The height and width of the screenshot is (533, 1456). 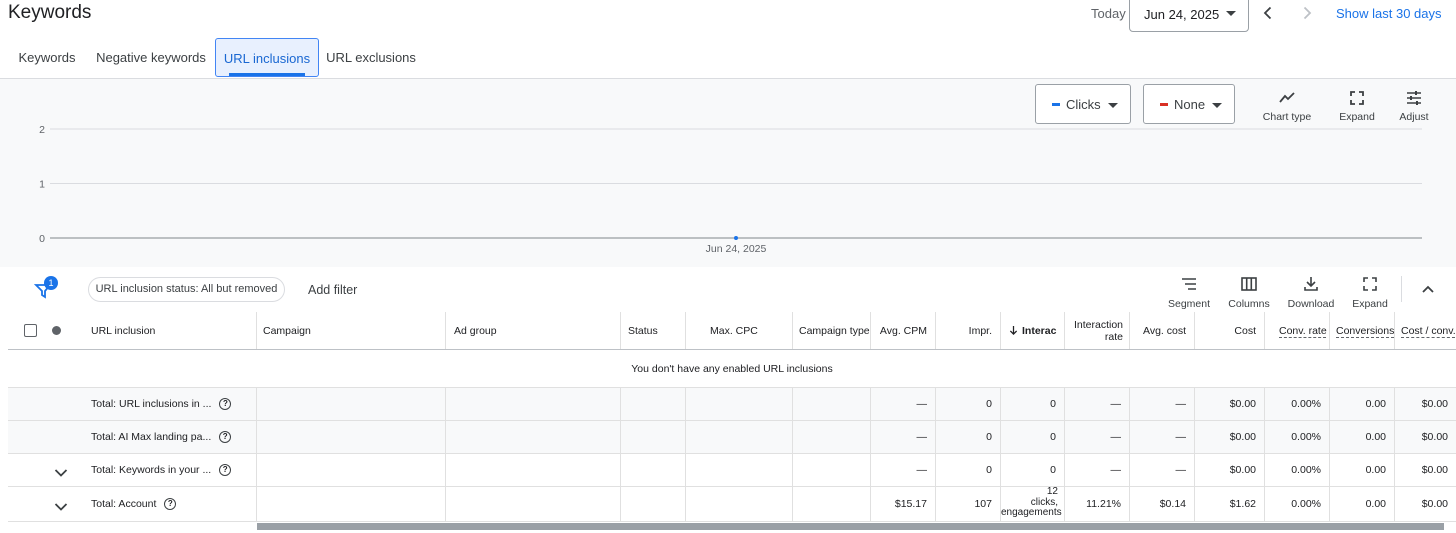 I want to click on filter-chip-status: URL inclusion status: All but removed, so click(x=186, y=289).